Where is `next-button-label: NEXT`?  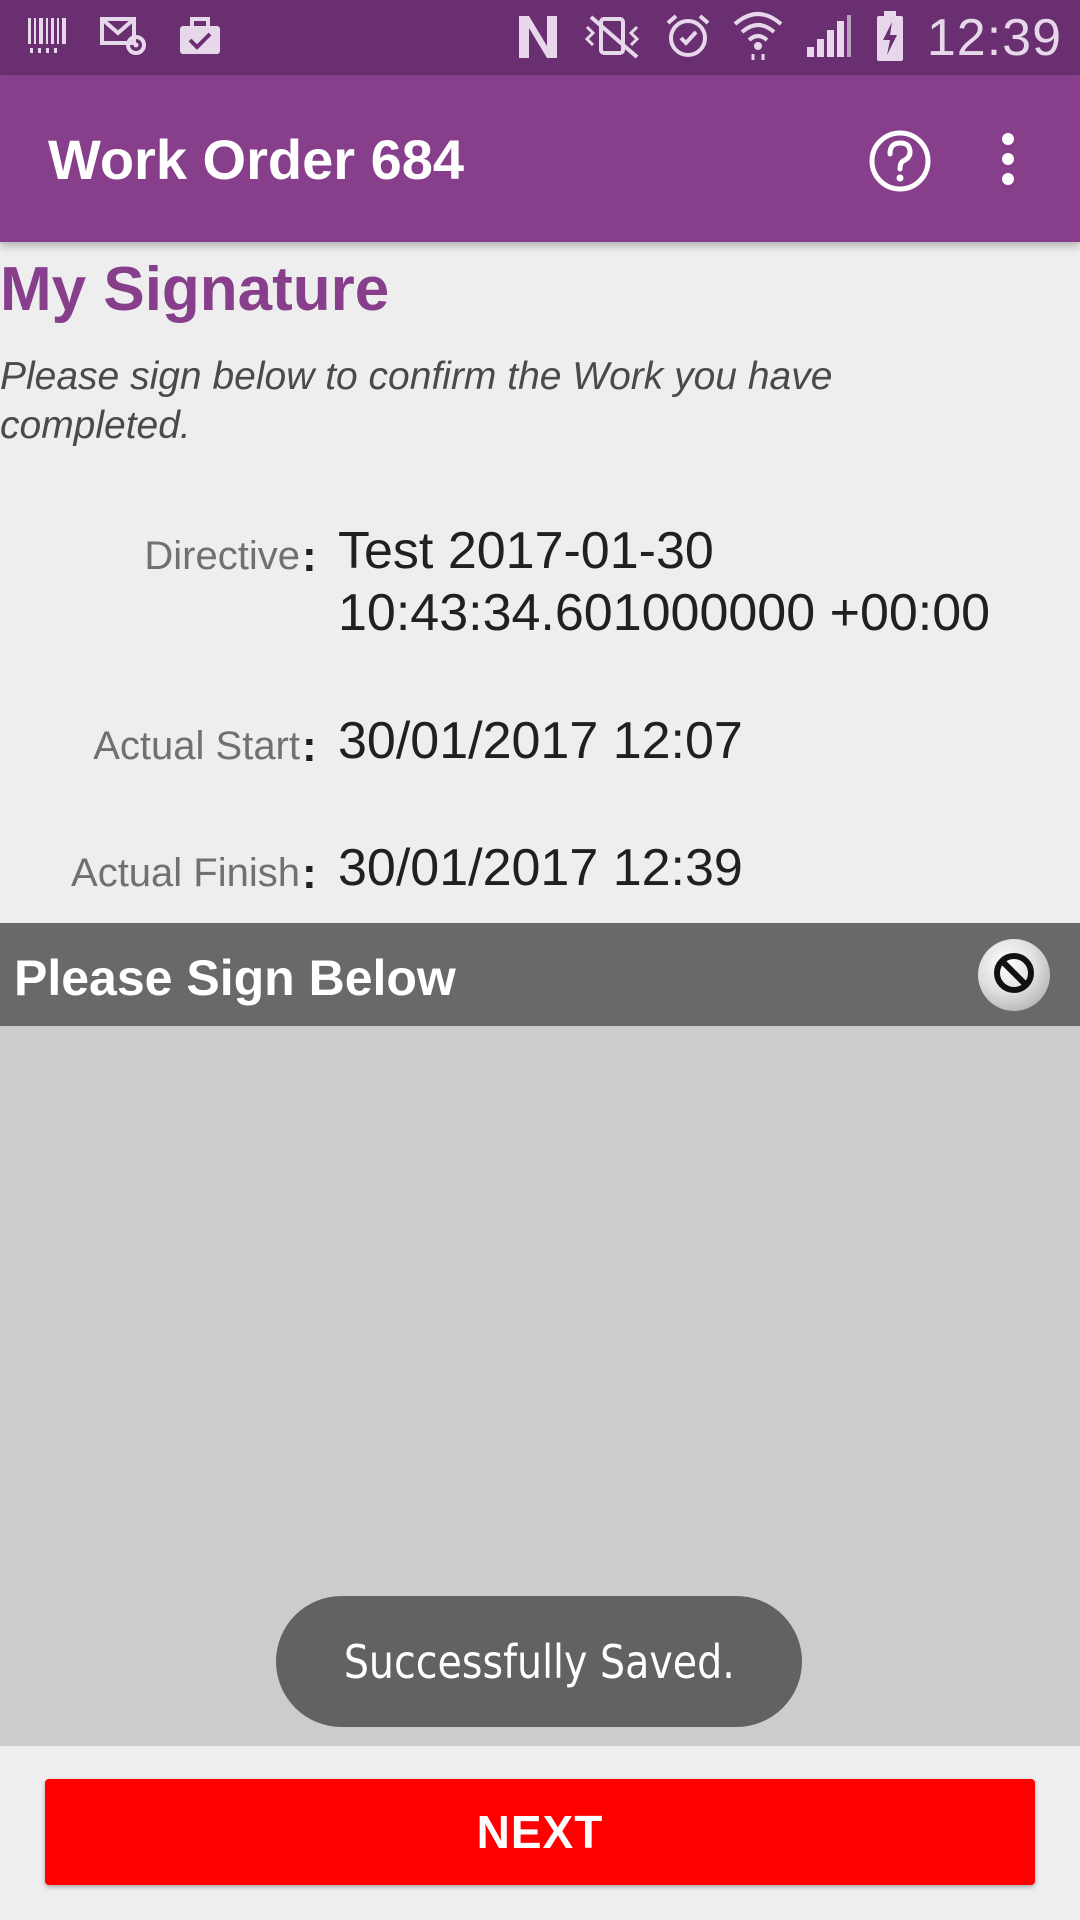 next-button-label: NEXT is located at coordinates (540, 1832).